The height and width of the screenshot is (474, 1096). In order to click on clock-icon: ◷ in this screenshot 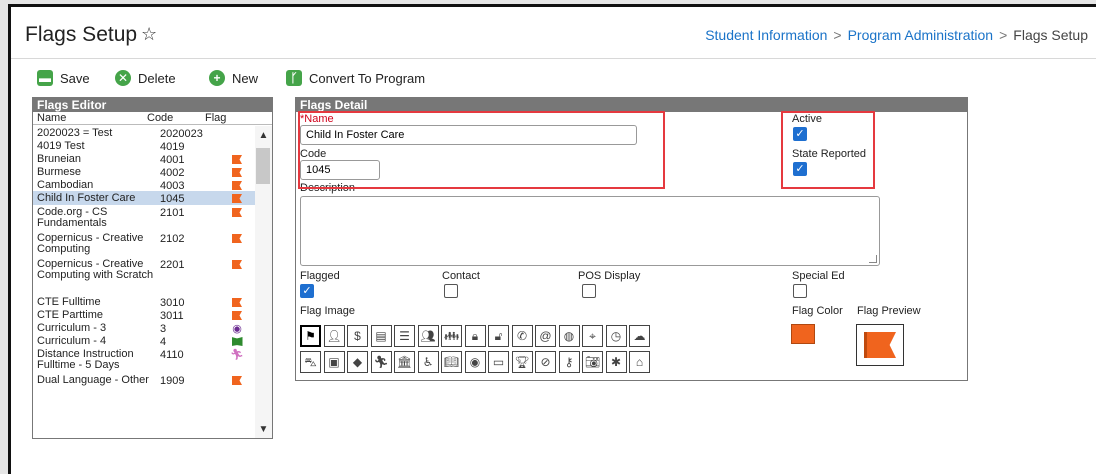, I will do `click(616, 336)`.